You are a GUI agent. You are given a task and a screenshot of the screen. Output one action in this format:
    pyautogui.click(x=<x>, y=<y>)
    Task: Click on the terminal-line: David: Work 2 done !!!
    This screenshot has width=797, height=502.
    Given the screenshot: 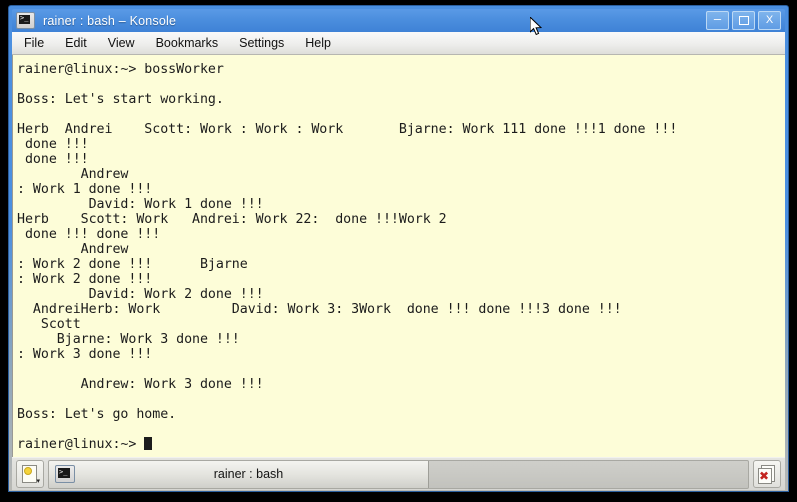 What is the action you would take?
    pyautogui.click(x=140, y=294)
    